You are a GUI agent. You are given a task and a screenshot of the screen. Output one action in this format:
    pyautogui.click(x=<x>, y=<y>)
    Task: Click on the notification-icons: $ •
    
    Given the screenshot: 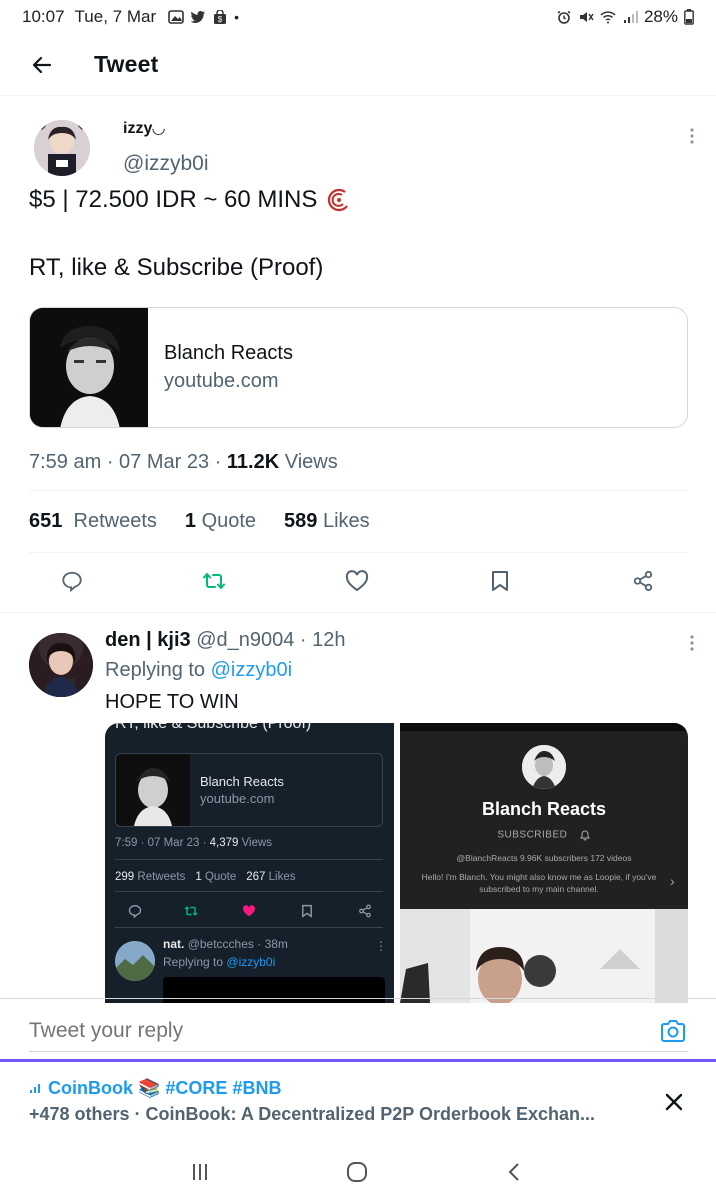 What is the action you would take?
    pyautogui.click(x=203, y=17)
    